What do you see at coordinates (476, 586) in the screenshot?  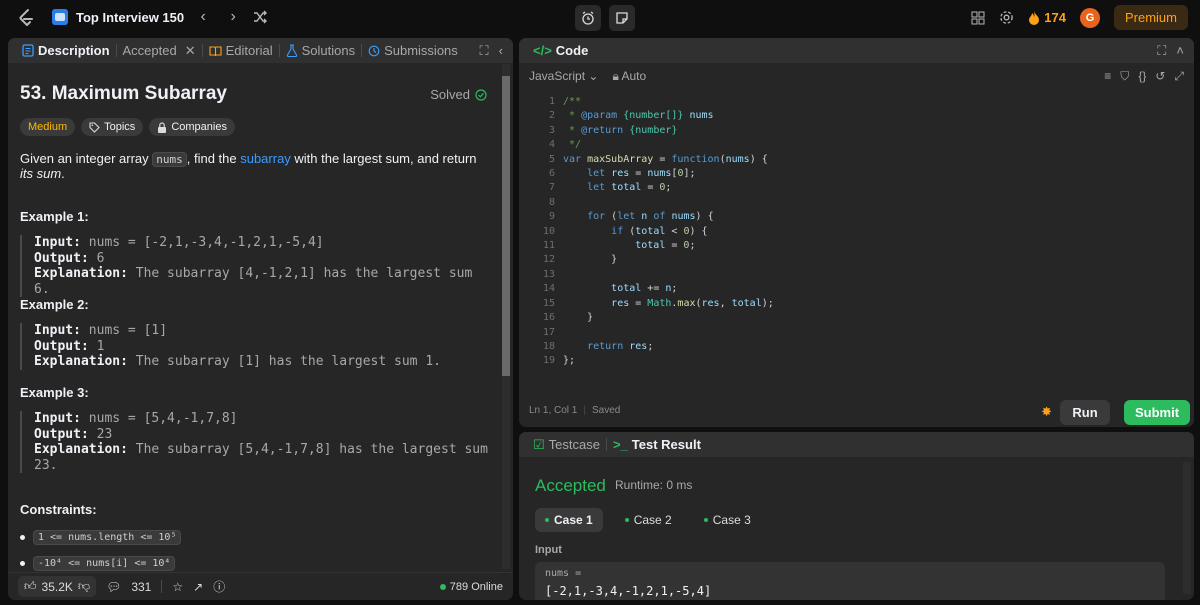 I see `online-count: 789 Online` at bounding box center [476, 586].